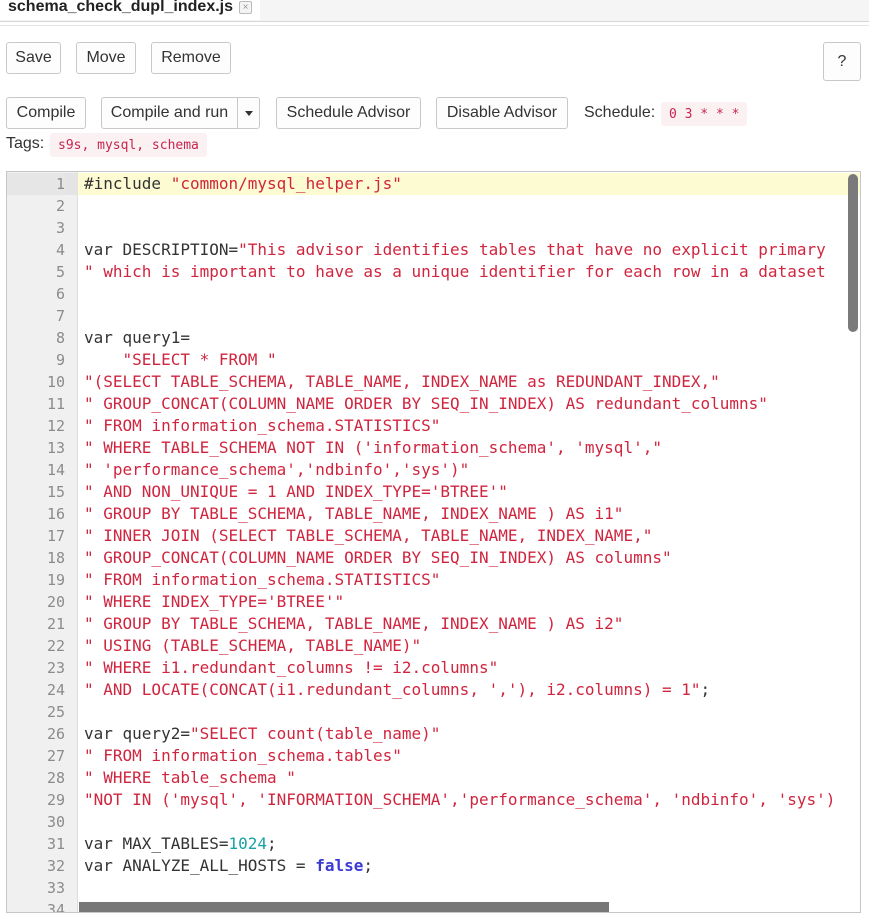 This screenshot has height=913, width=869. What do you see at coordinates (46, 113) in the screenshot?
I see `compile-button: Compile` at bounding box center [46, 113].